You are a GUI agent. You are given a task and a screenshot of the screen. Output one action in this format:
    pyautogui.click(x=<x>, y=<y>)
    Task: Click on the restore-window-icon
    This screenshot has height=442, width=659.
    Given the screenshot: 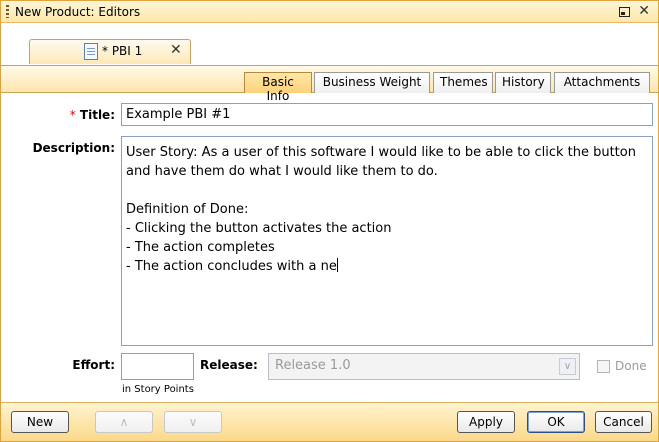 What is the action you would take?
    pyautogui.click(x=624, y=12)
    